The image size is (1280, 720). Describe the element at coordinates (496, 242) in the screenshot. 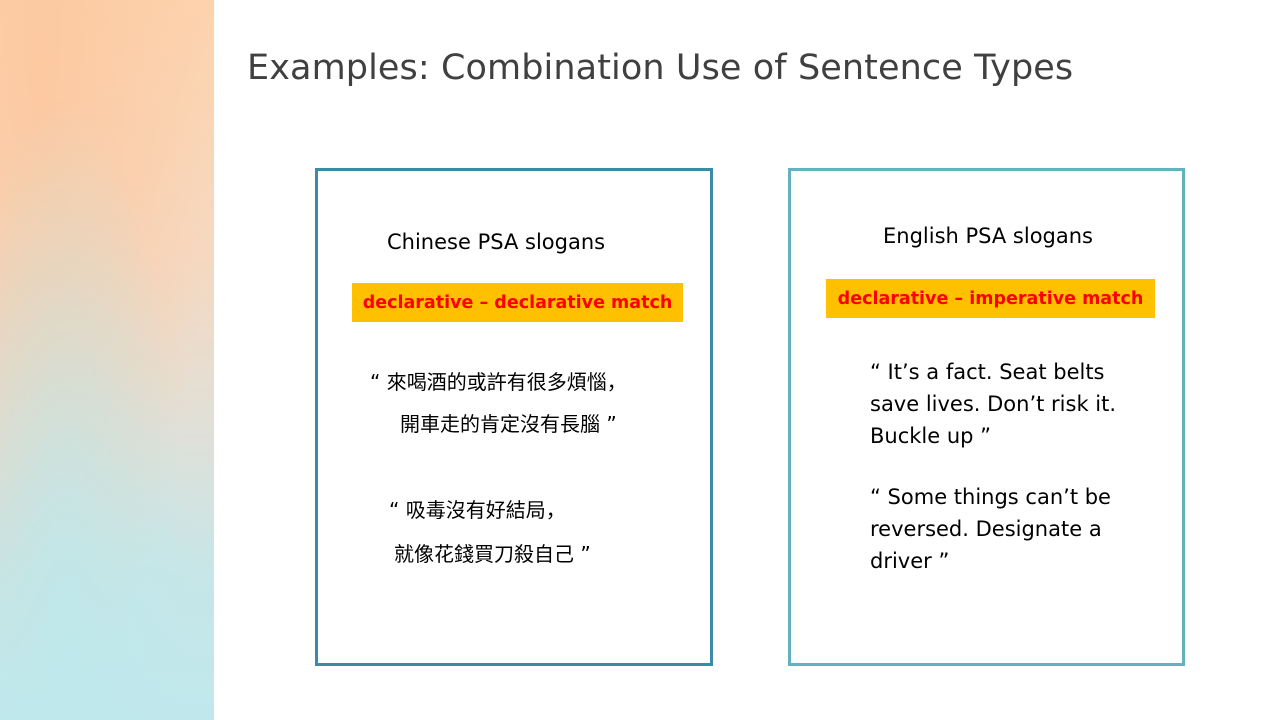

I see `card-heading-chinese: Chinese PSA slogans` at that location.